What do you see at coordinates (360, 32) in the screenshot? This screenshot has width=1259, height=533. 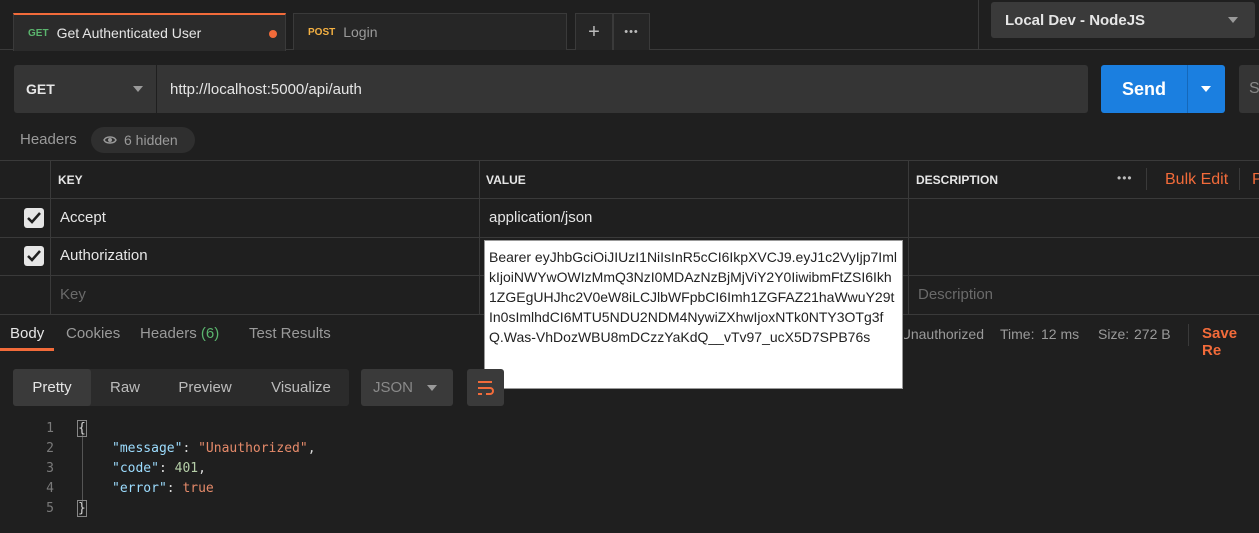 I see `tab-label: Login` at bounding box center [360, 32].